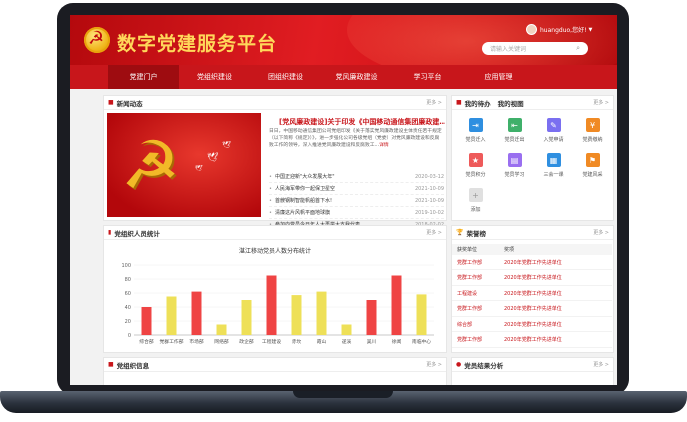  I want to click on hammer-sickle-icon: ☭, so click(151, 165).